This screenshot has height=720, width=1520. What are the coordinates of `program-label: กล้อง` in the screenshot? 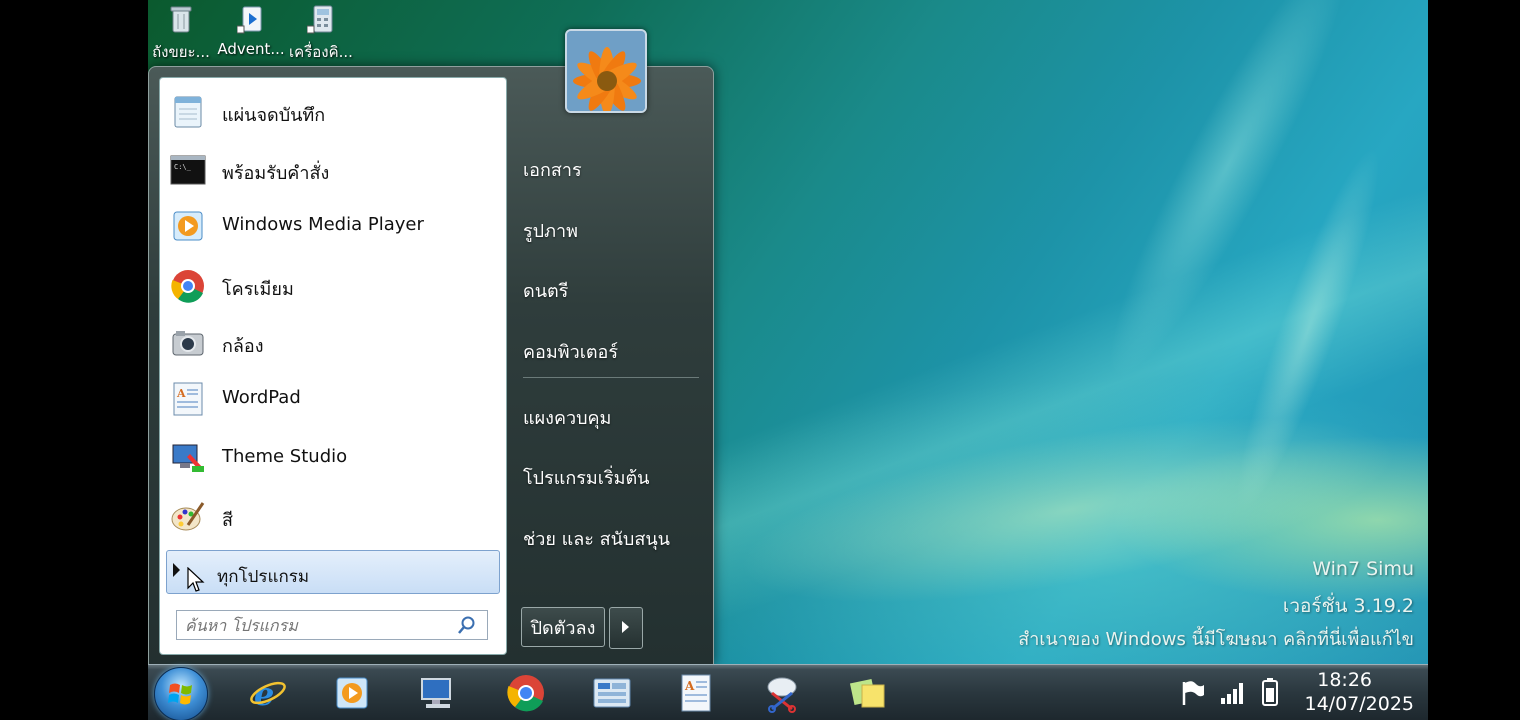 It's located at (243, 346).